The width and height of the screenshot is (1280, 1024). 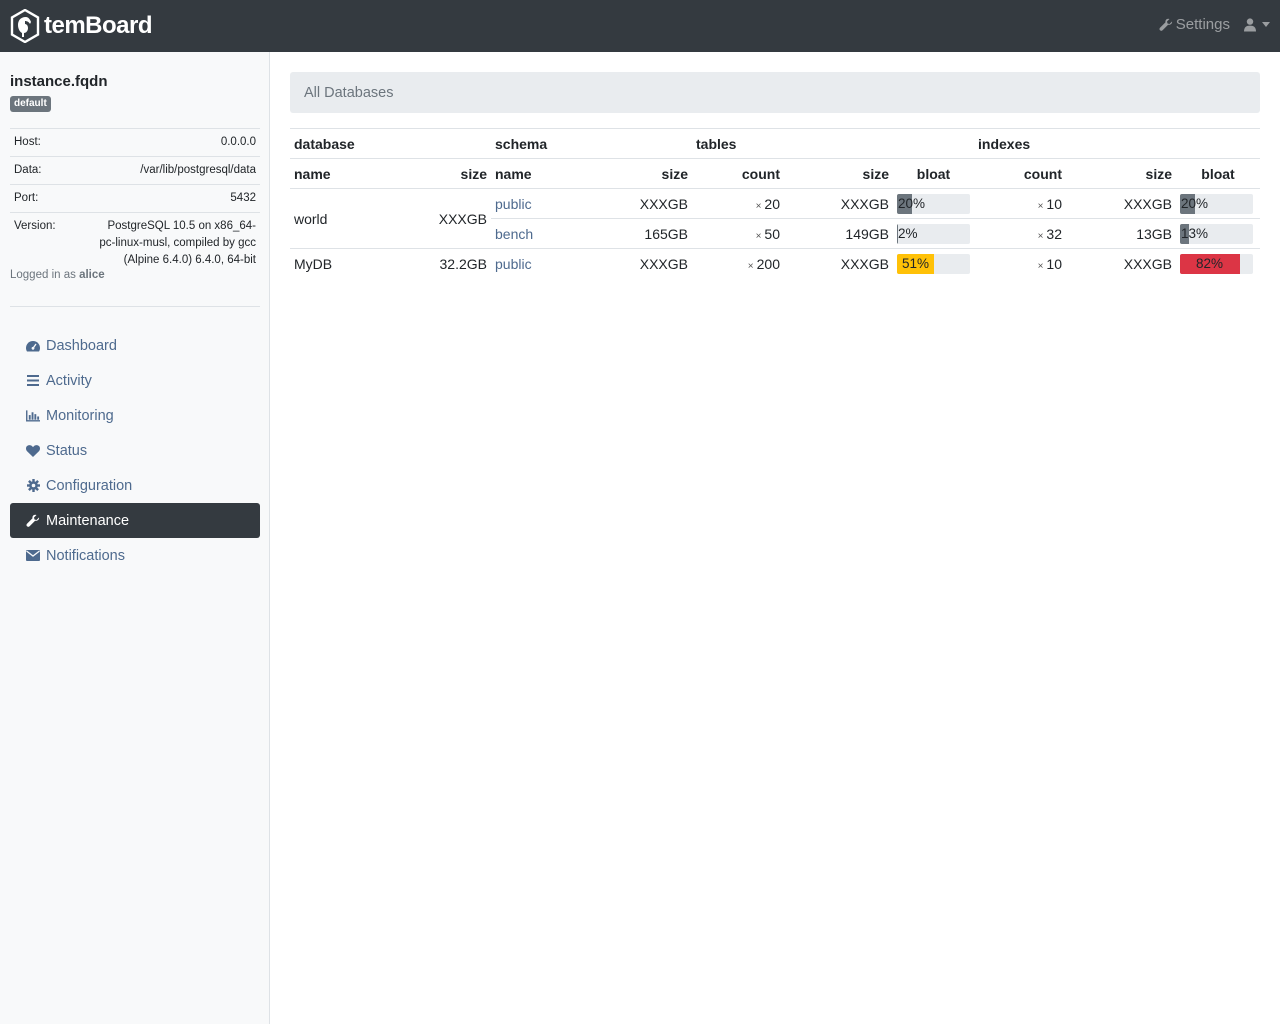 I want to click on sidebar-item-status: Status, so click(x=135, y=450).